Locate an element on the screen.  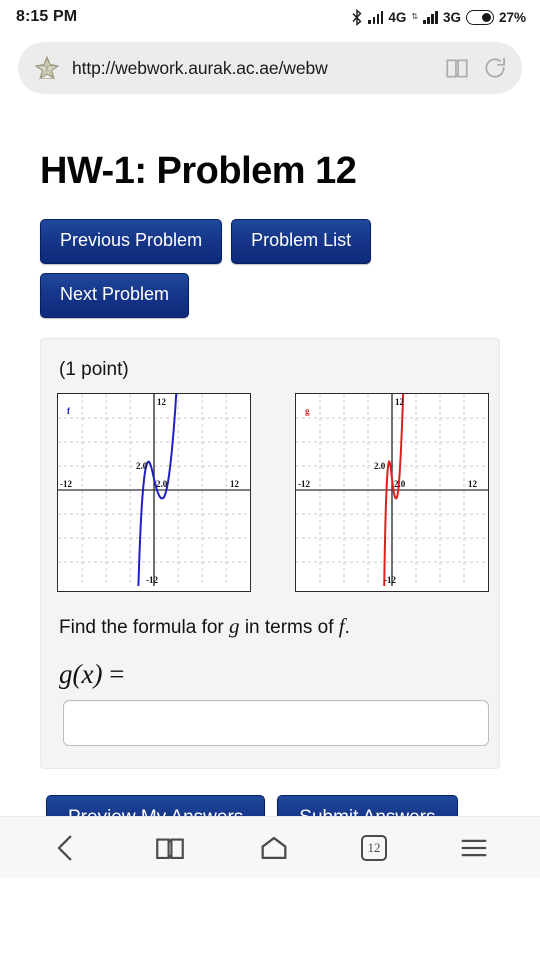
next-problem-button: Next Problem is located at coordinates (115, 295).